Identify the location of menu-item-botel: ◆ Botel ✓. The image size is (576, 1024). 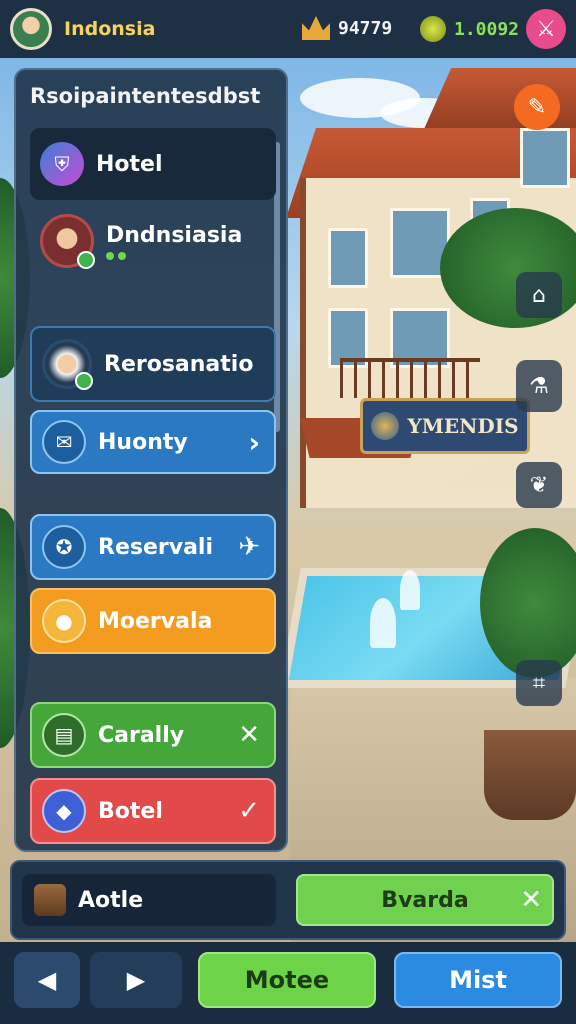
(153, 811).